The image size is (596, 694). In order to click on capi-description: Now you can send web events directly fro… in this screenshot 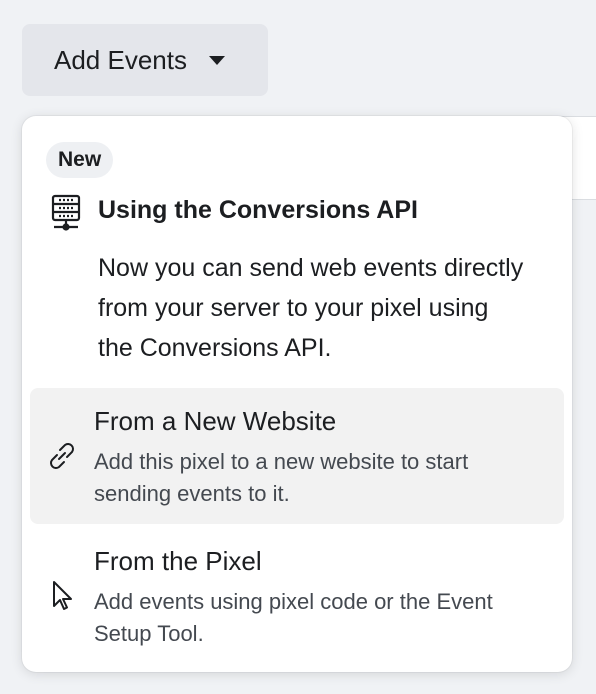, I will do `click(311, 308)`.